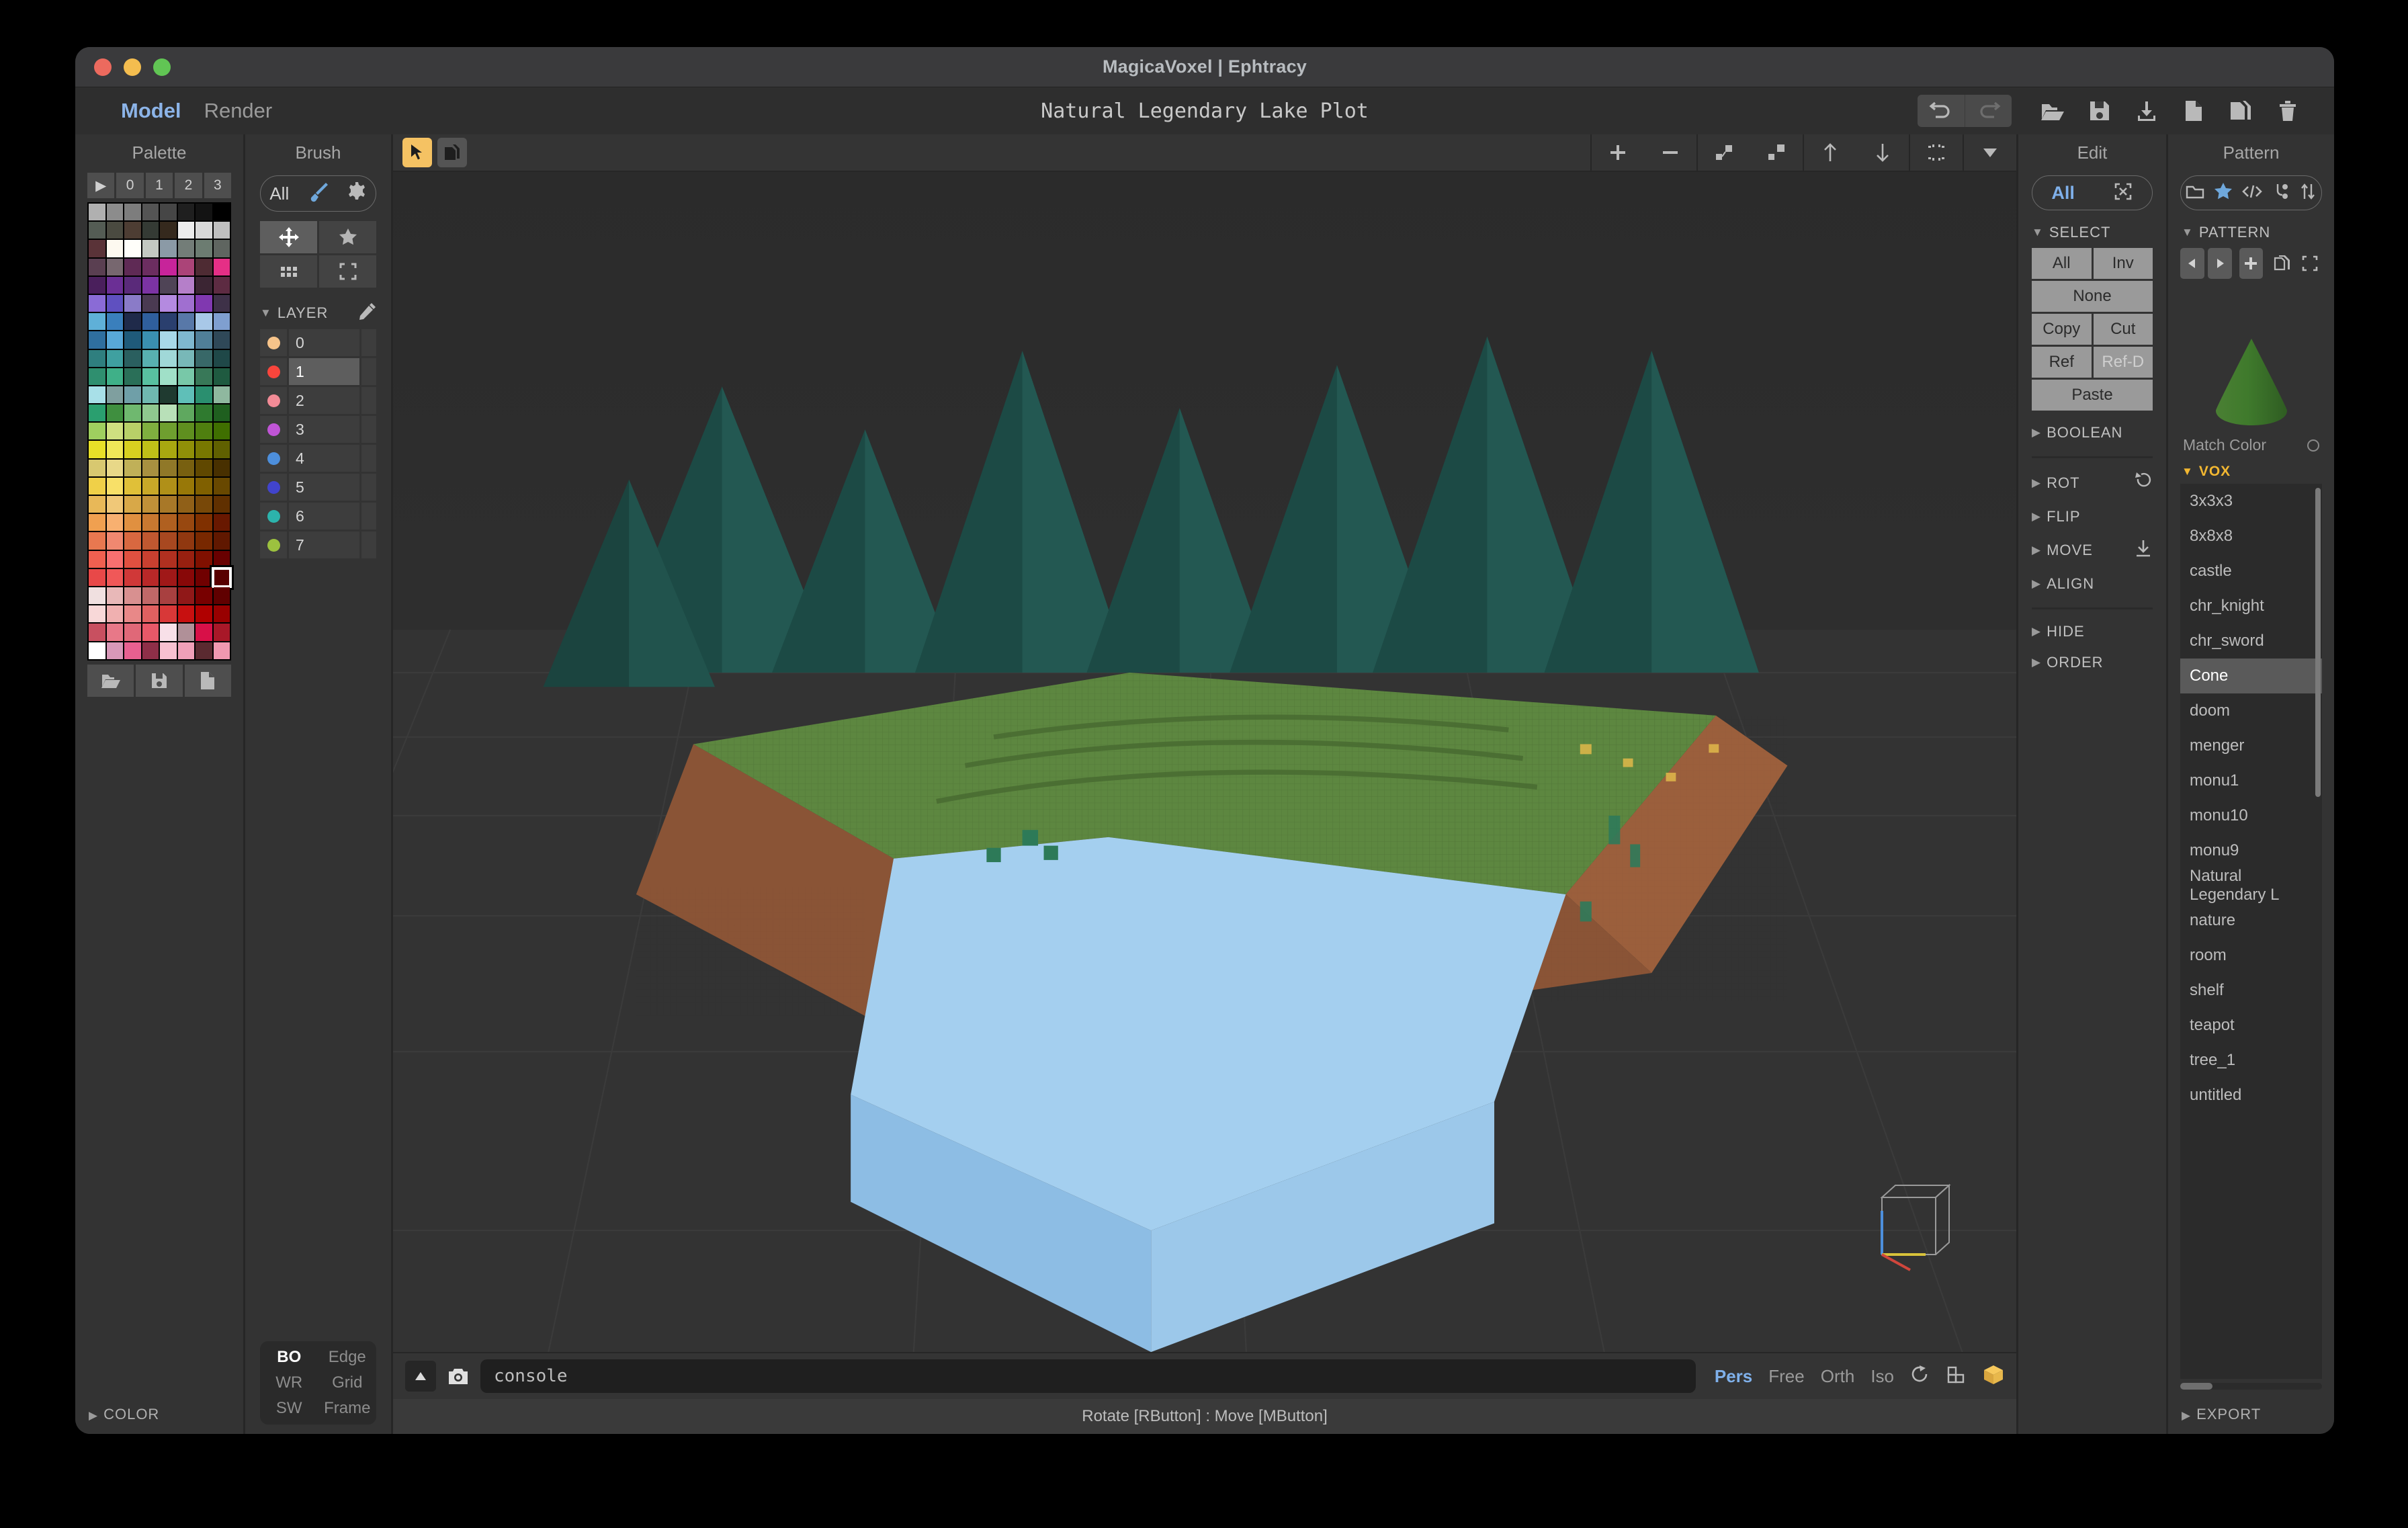  What do you see at coordinates (2251, 921) in the screenshot?
I see `vox-list-item: nature` at bounding box center [2251, 921].